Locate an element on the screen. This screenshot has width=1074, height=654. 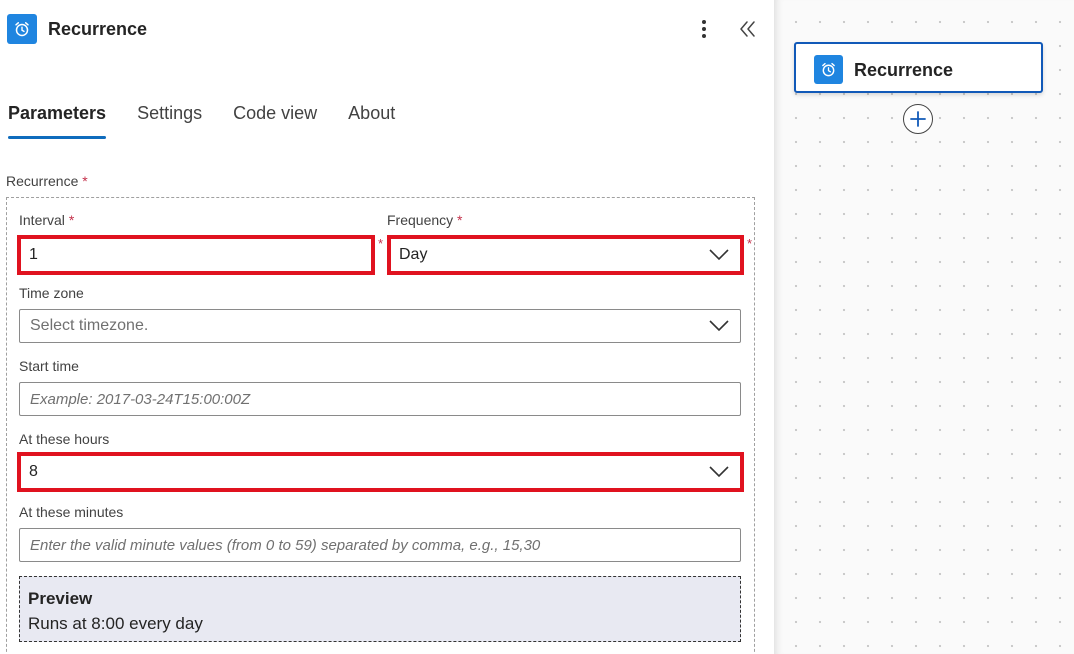
tab-settings: Settings is located at coordinates (169, 121).